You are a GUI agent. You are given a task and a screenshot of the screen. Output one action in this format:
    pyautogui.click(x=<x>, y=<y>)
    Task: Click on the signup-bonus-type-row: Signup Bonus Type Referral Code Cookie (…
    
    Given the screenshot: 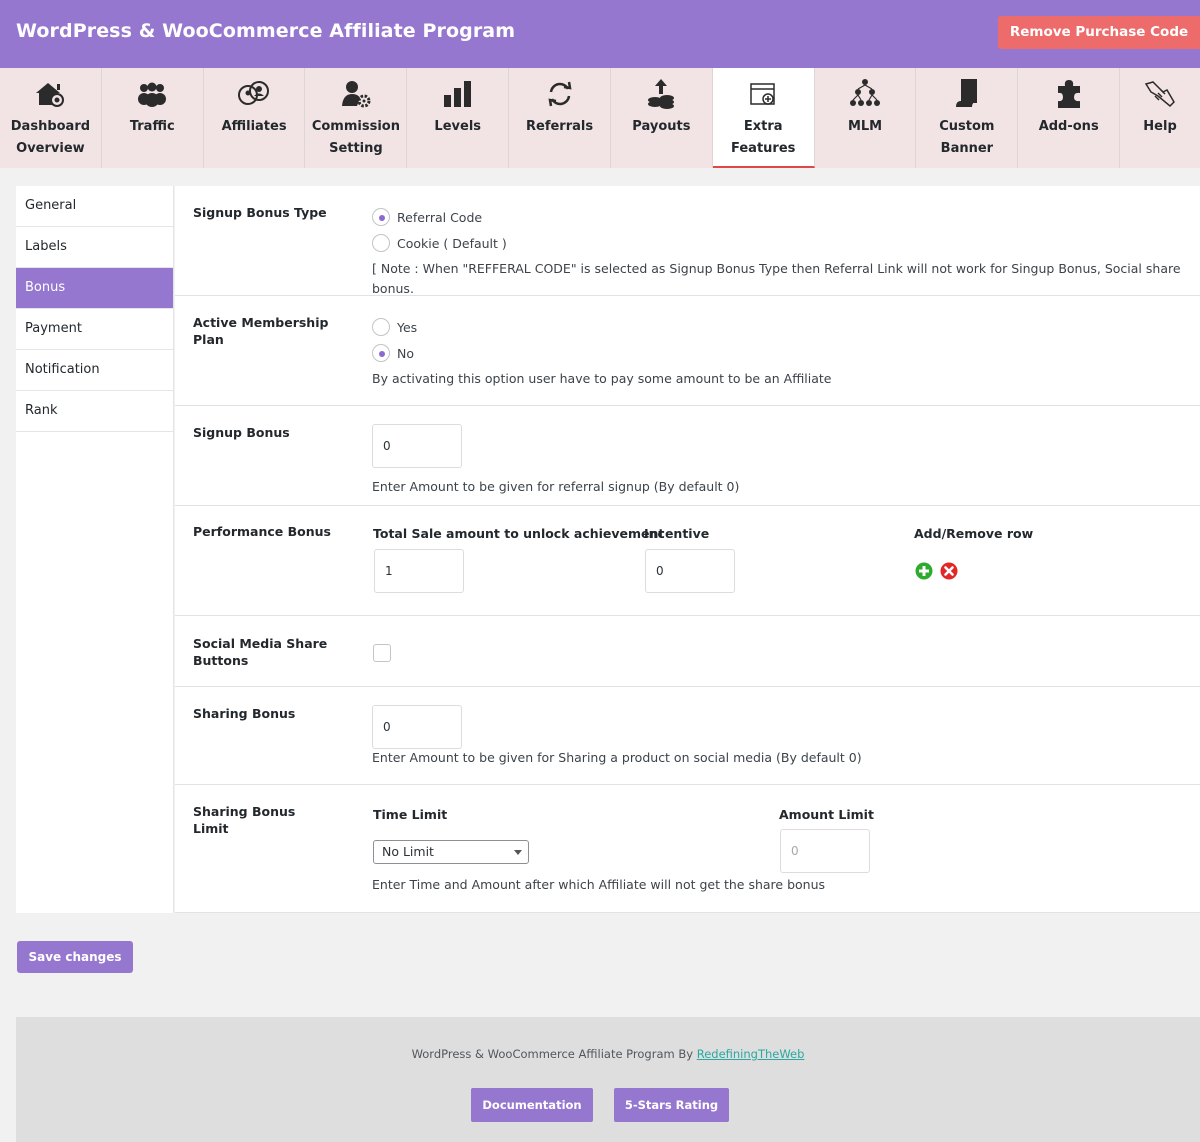 What is the action you would take?
    pyautogui.click(x=687, y=241)
    